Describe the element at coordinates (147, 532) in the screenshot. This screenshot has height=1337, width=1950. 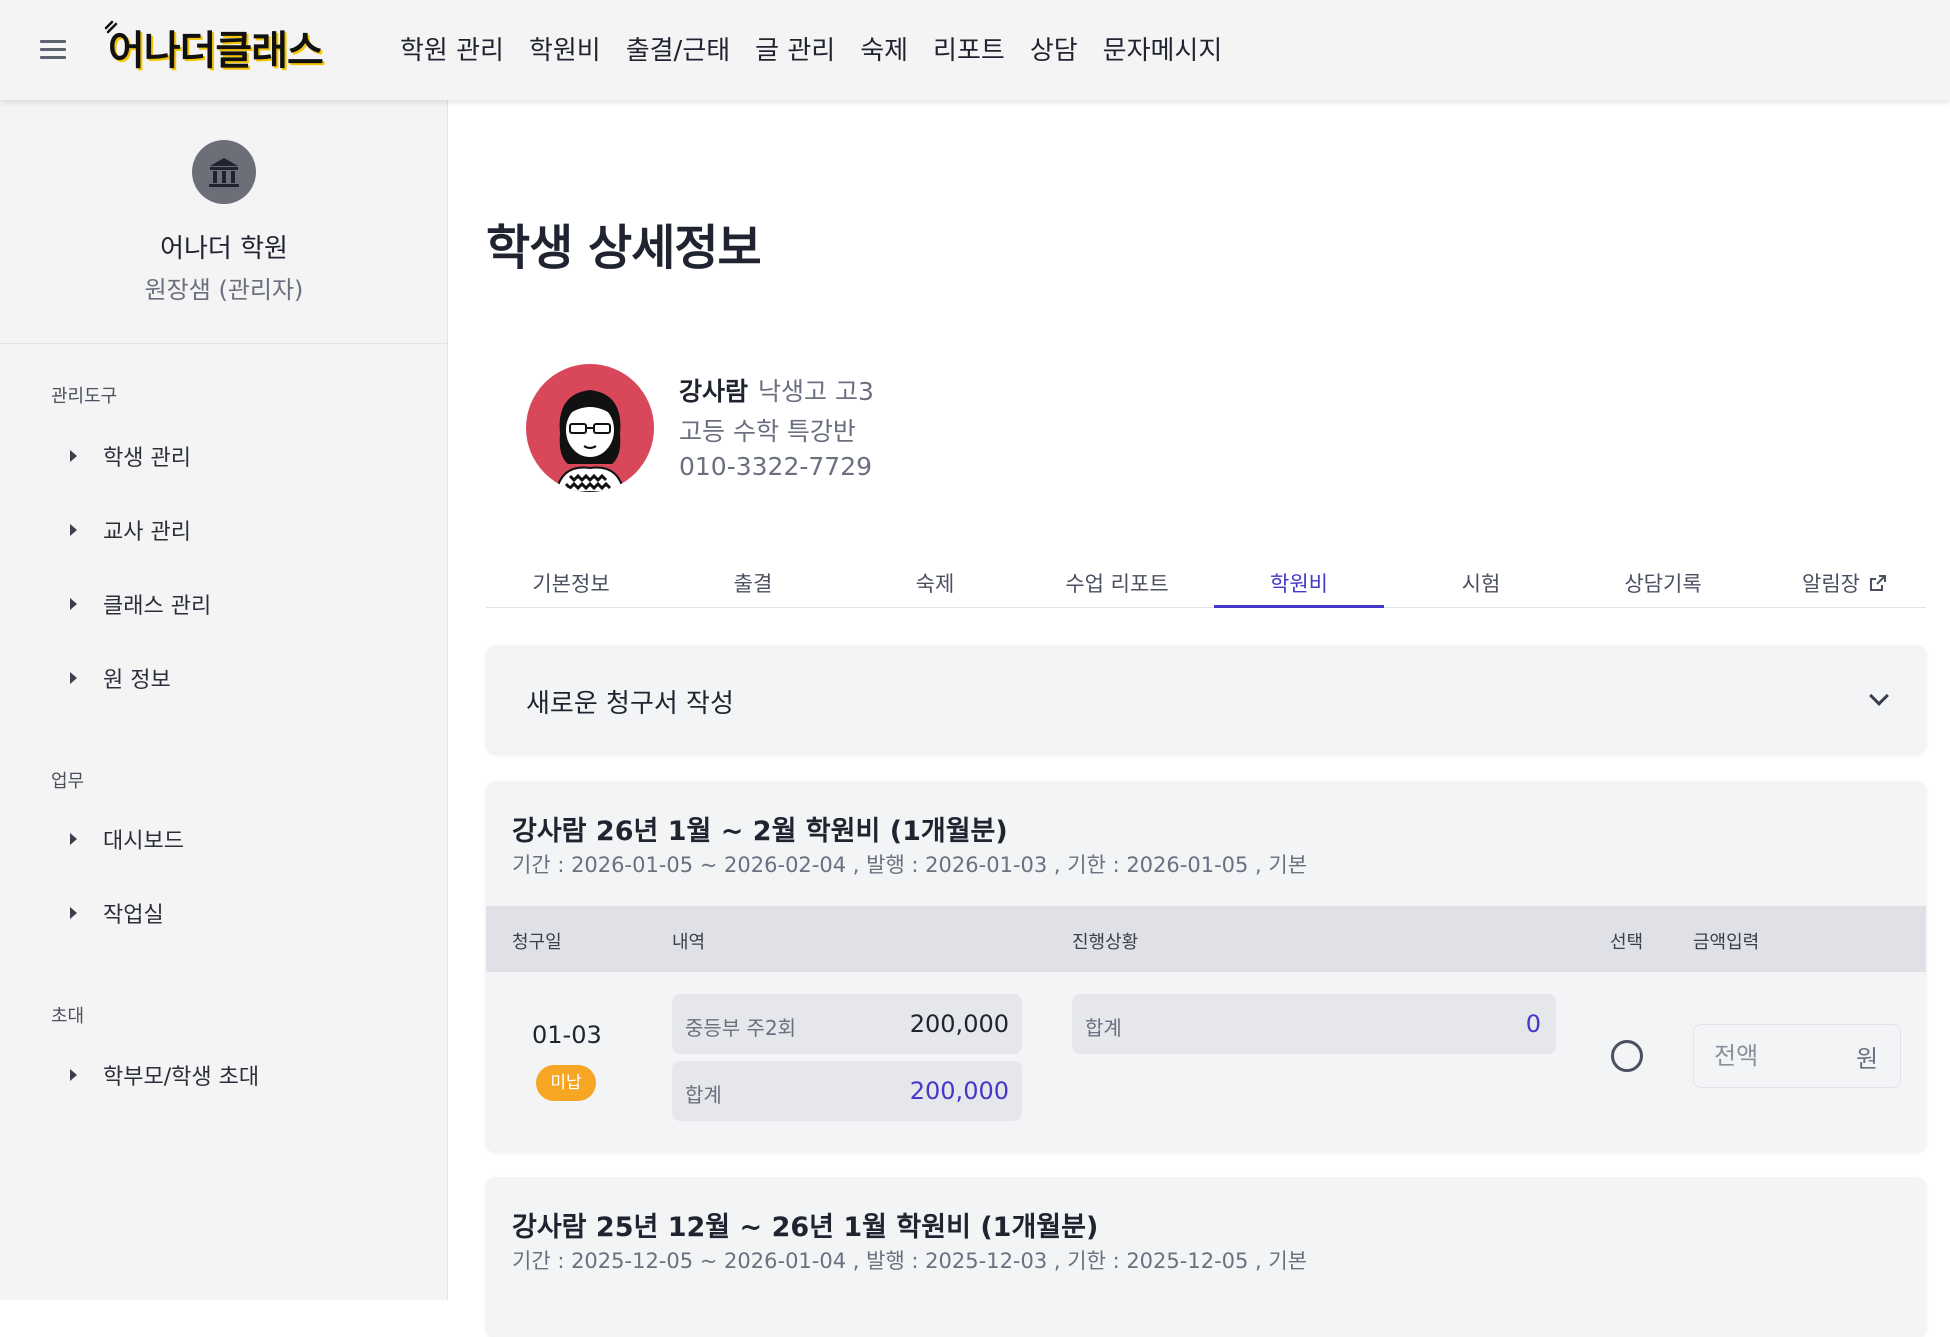
I see `sidebar-item-label: 교사 관리` at that location.